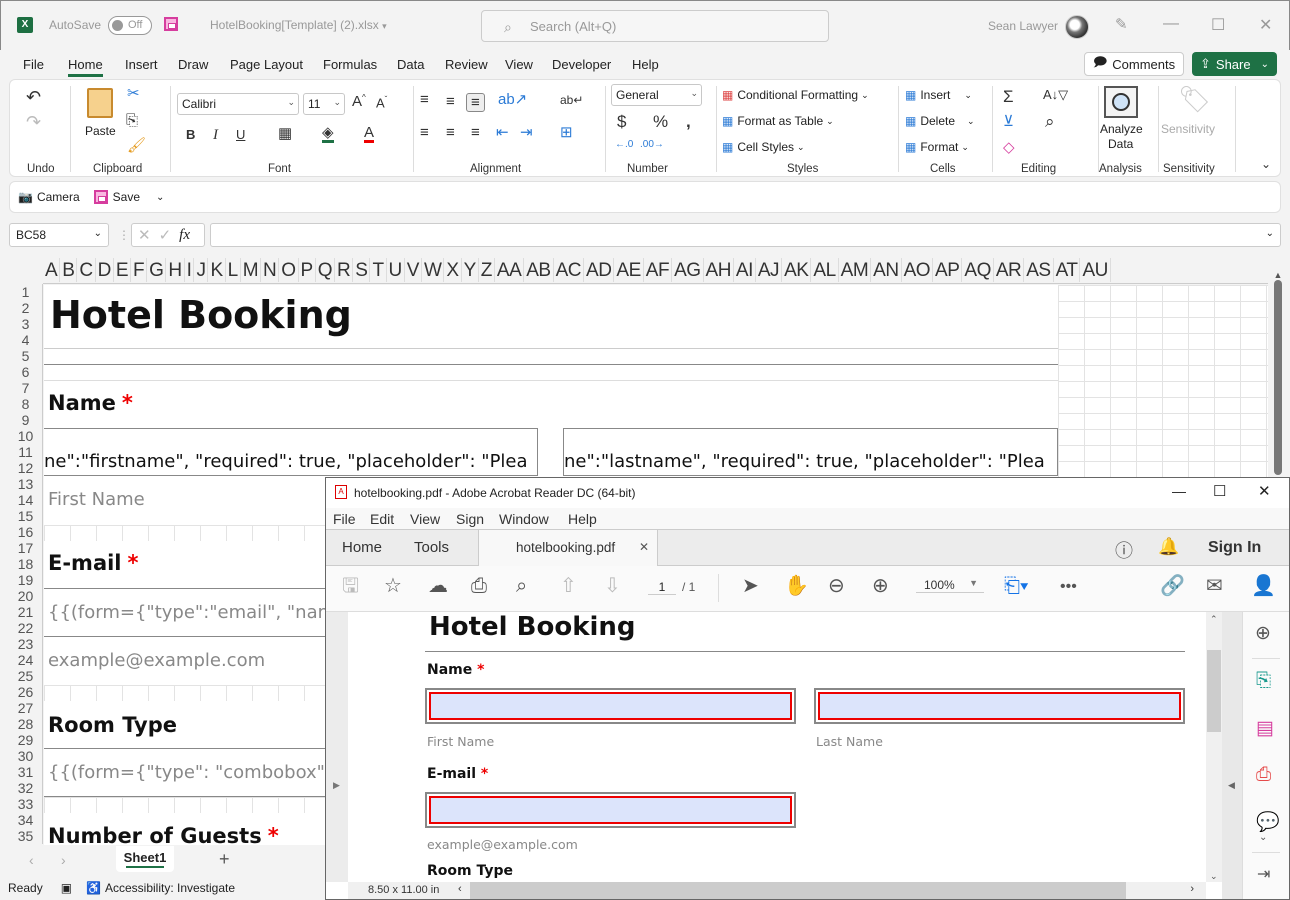 The image size is (1290, 900). Describe the element at coordinates (100, 103) in the screenshot. I see `paste-icon` at that location.